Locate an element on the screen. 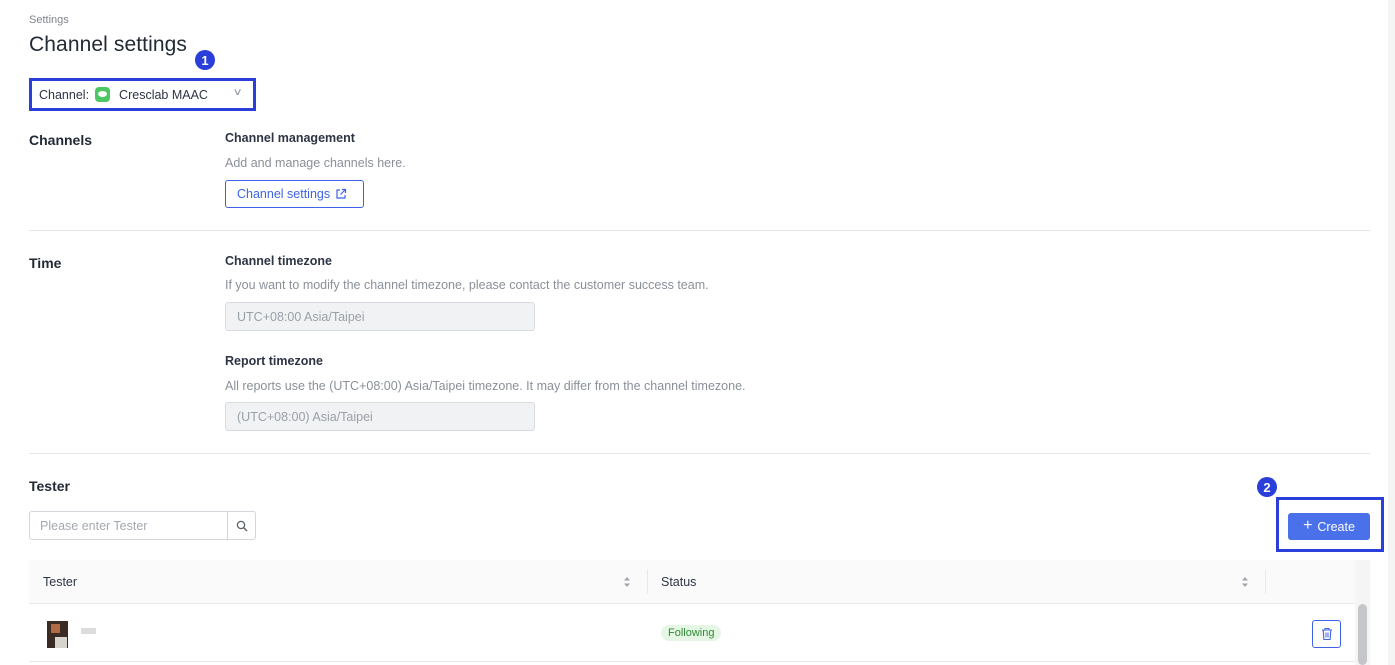 This screenshot has height=665, width=1395. external-link-icon is located at coordinates (341, 193).